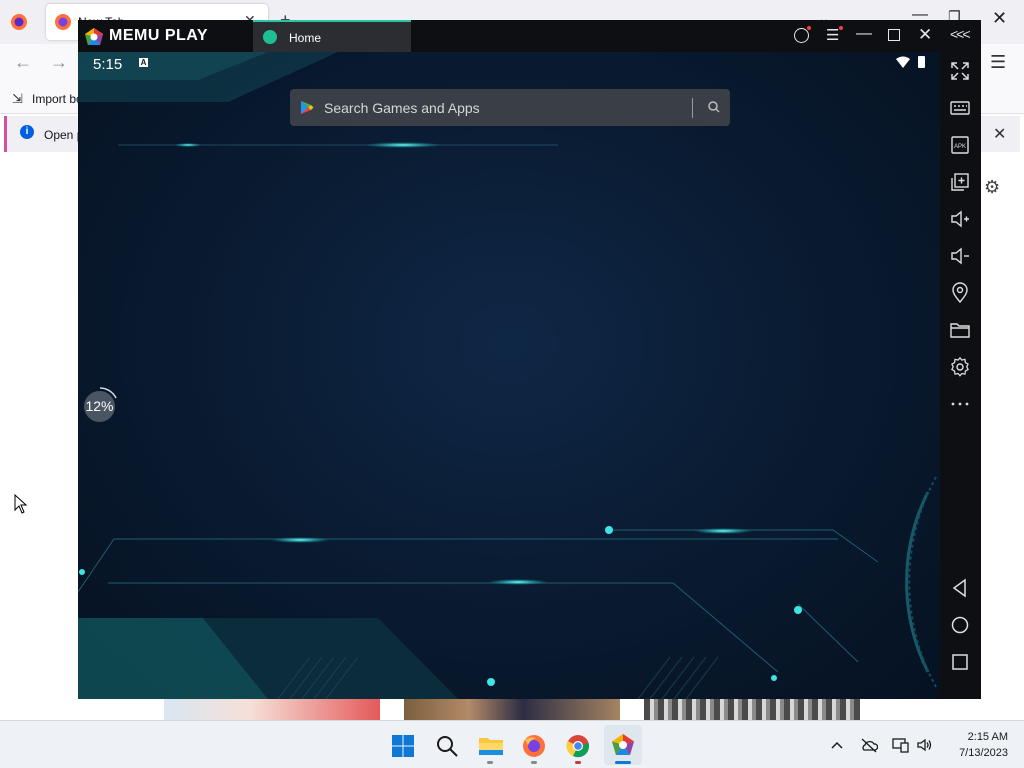 The width and height of the screenshot is (1024, 768). What do you see at coordinates (960, 34) in the screenshot?
I see `collapse-sidebar-button: <<<` at bounding box center [960, 34].